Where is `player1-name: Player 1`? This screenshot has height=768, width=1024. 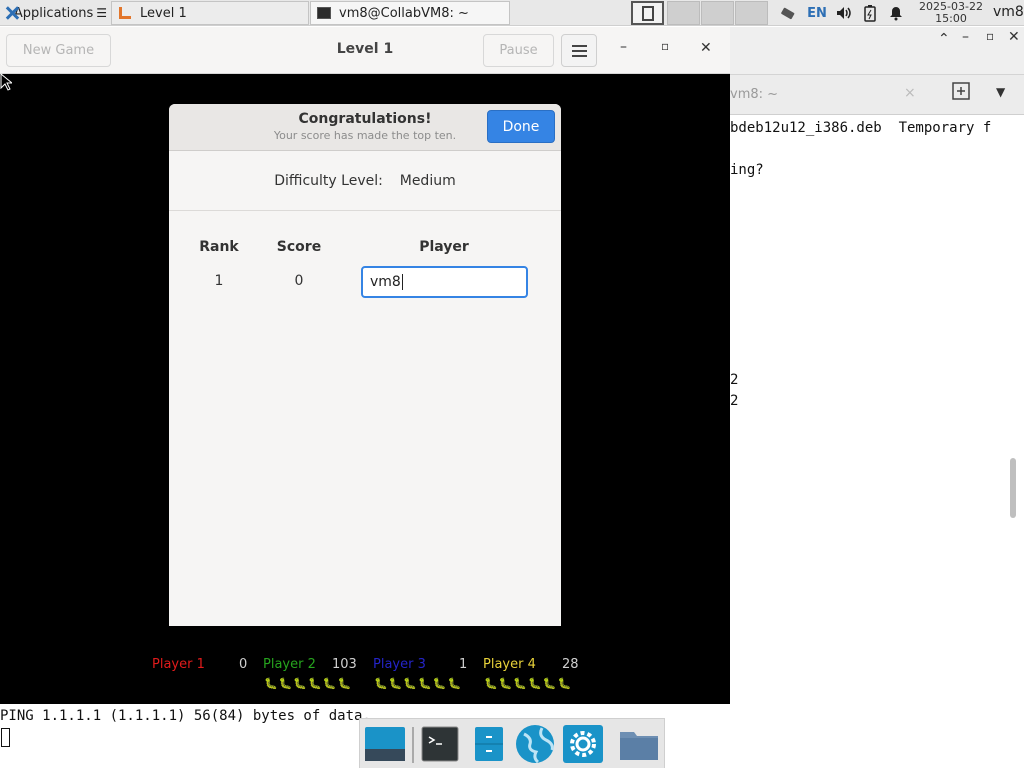 player1-name: Player 1 is located at coordinates (178, 664).